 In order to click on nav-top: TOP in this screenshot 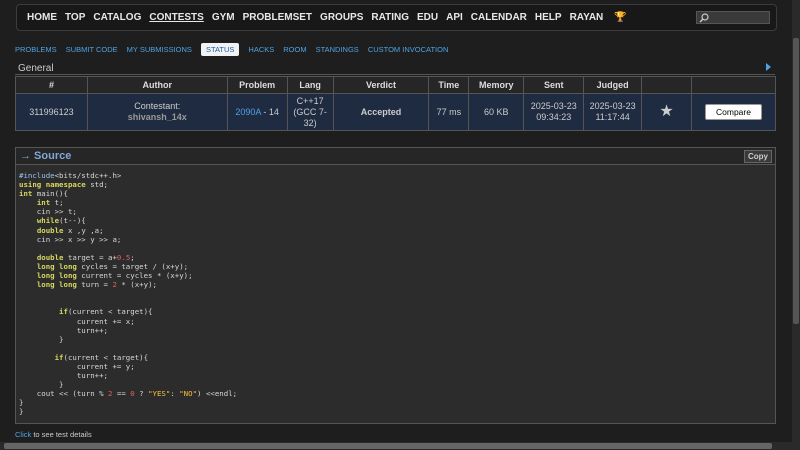, I will do `click(75, 17)`.